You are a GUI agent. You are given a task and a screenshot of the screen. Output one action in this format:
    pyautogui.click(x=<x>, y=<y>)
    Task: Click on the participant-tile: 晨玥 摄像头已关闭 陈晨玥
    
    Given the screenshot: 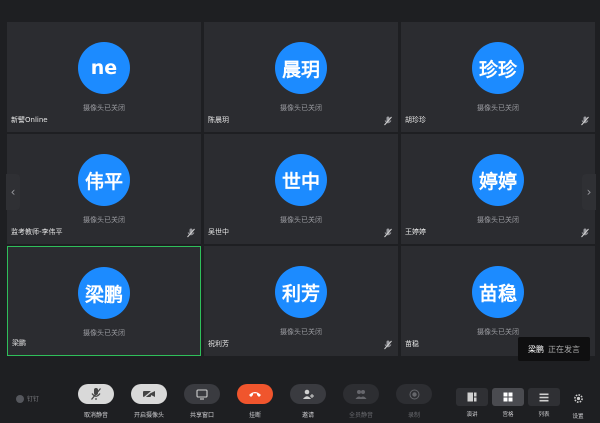 What is the action you would take?
    pyautogui.click(x=301, y=77)
    